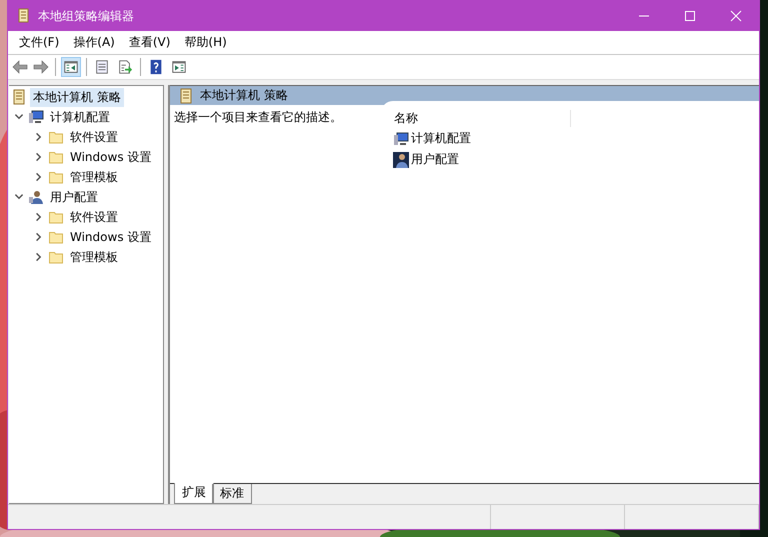 This screenshot has height=537, width=768. Describe the element at coordinates (77, 97) in the screenshot. I see `tree-item: 本地计算机 策略` at that location.